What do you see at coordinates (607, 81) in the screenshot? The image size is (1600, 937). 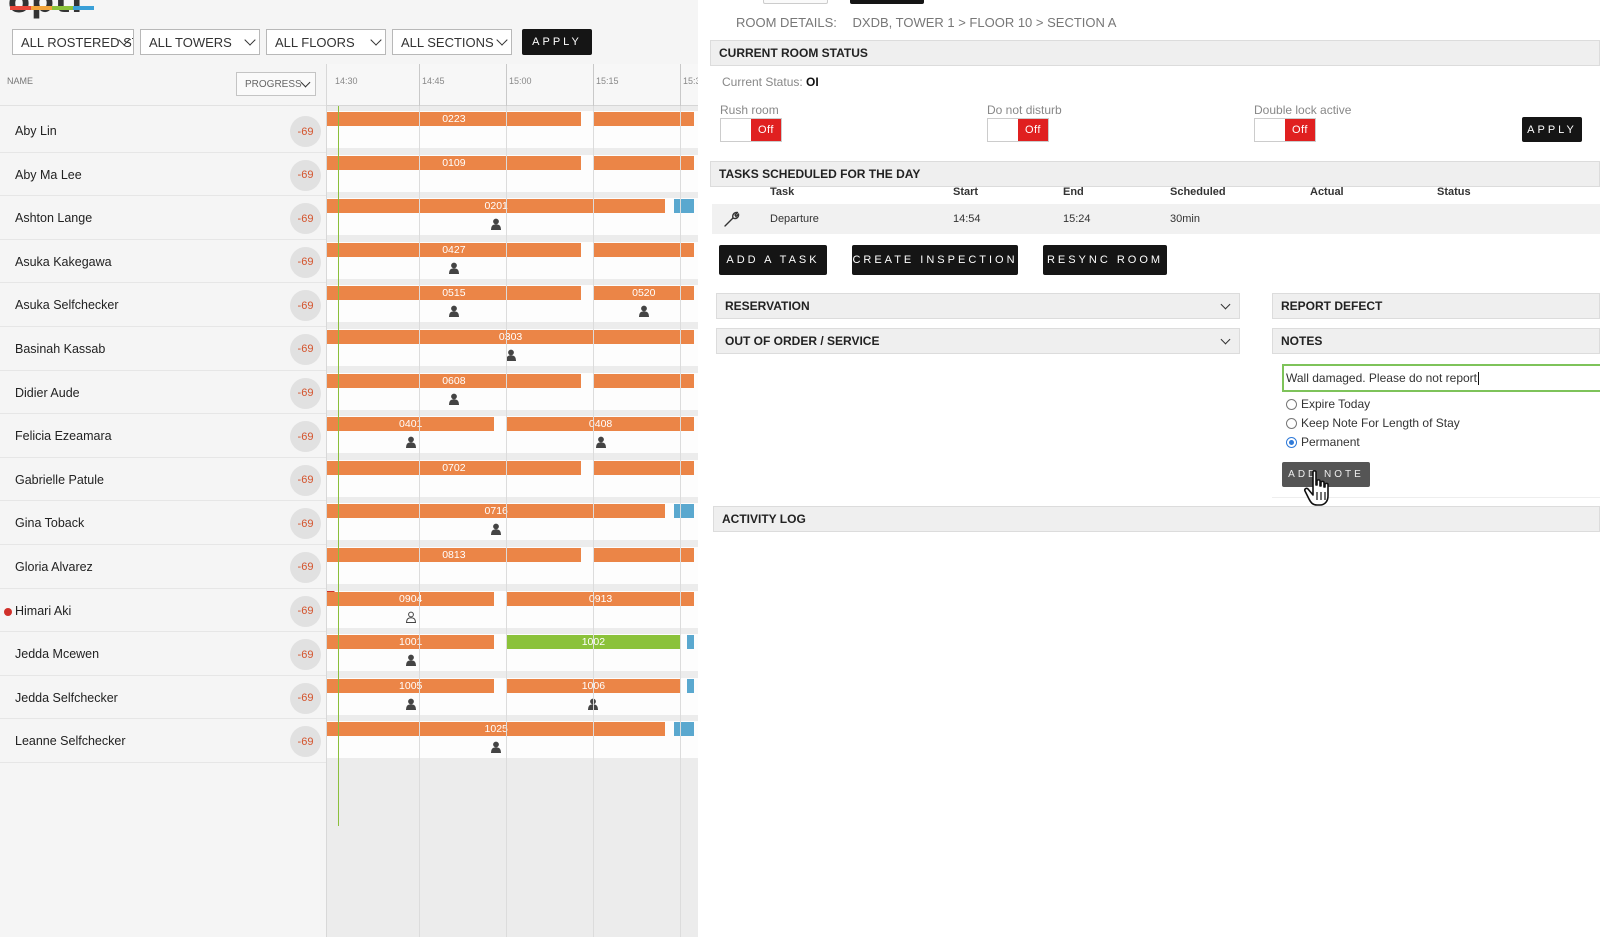 I see `time-tick-label: 15:15` at bounding box center [607, 81].